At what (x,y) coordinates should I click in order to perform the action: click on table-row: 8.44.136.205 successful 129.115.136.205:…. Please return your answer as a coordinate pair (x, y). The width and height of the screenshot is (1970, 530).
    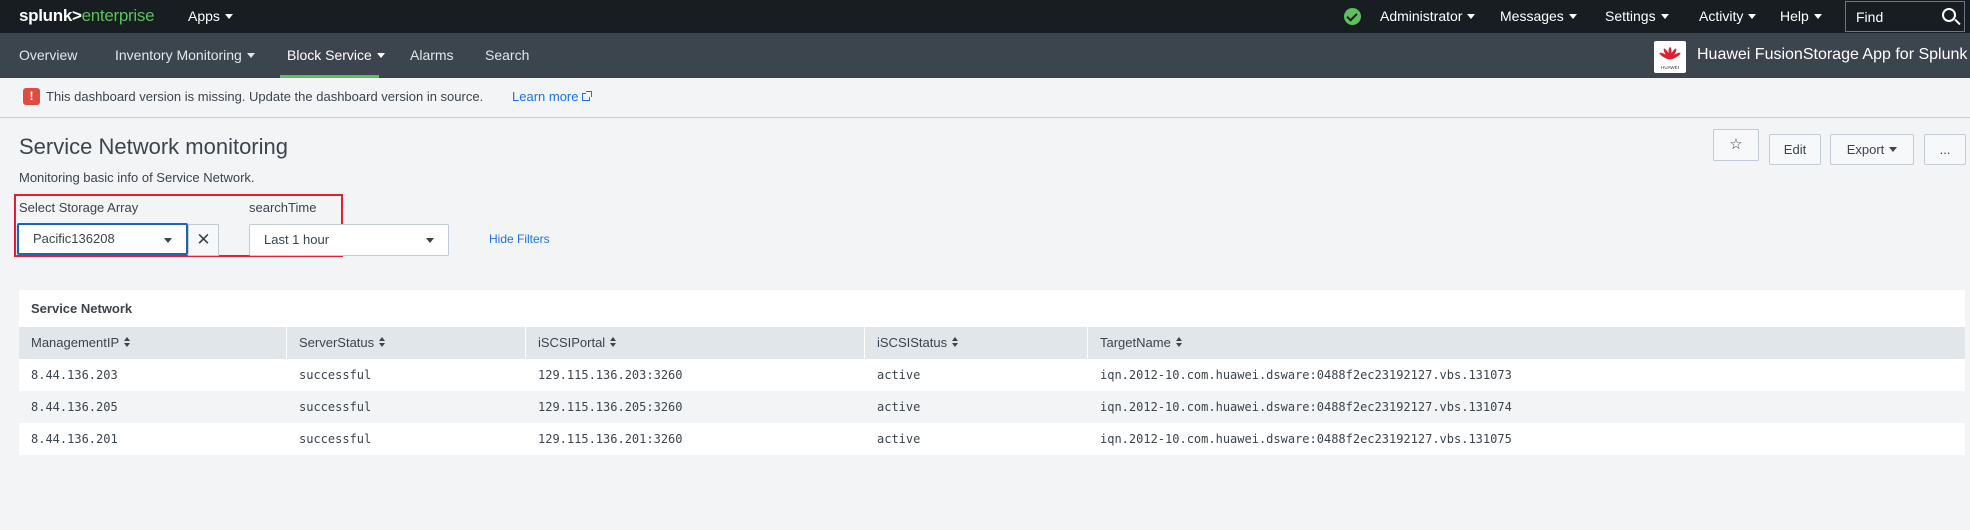
    Looking at the image, I should click on (992, 407).